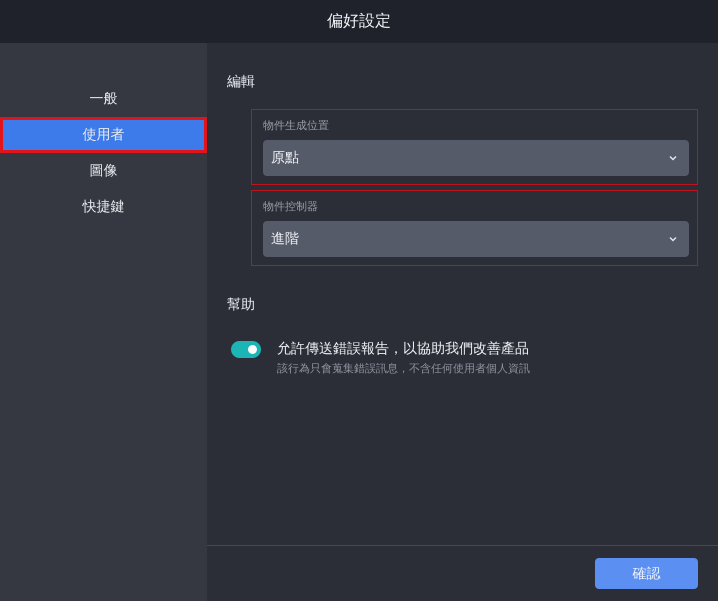 Image resolution: width=718 pixels, height=601 pixels. I want to click on toggle-switch, so click(246, 349).